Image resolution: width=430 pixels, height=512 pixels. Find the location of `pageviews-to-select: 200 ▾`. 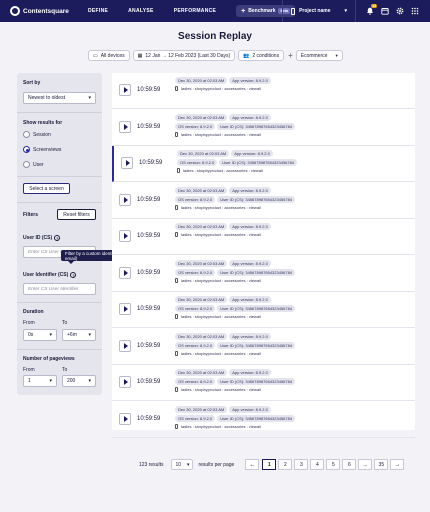

pageviews-to-select: 200 ▾ is located at coordinates (79, 381).